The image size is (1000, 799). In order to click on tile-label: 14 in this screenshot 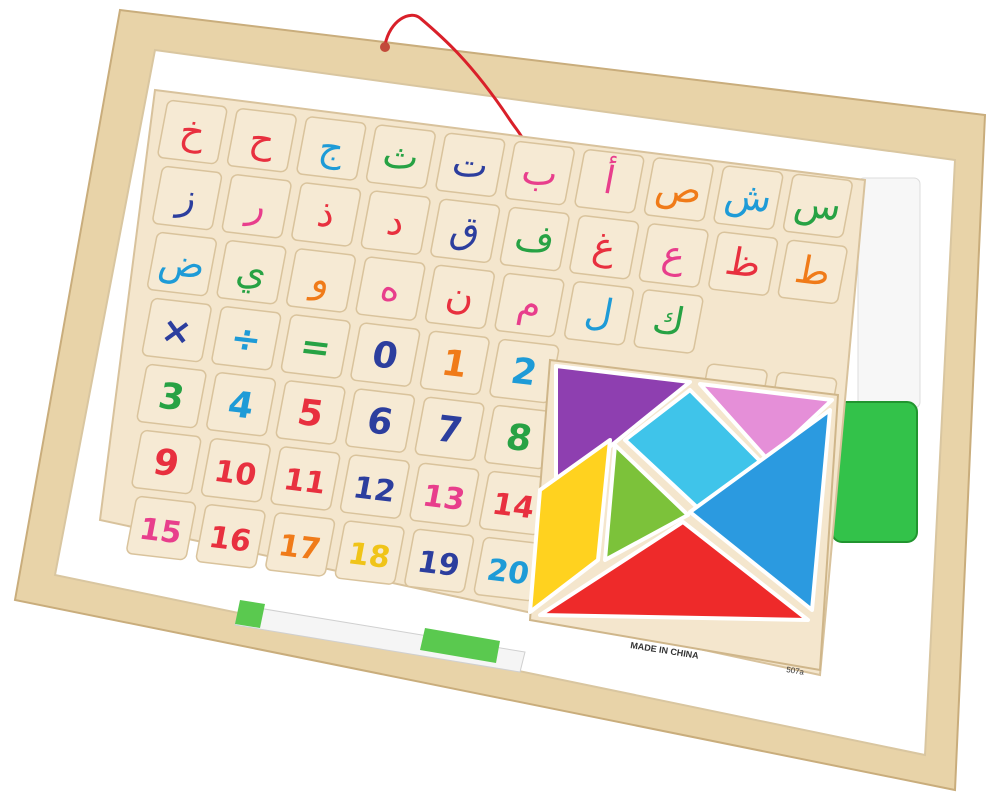, I will do `click(513, 506)`.